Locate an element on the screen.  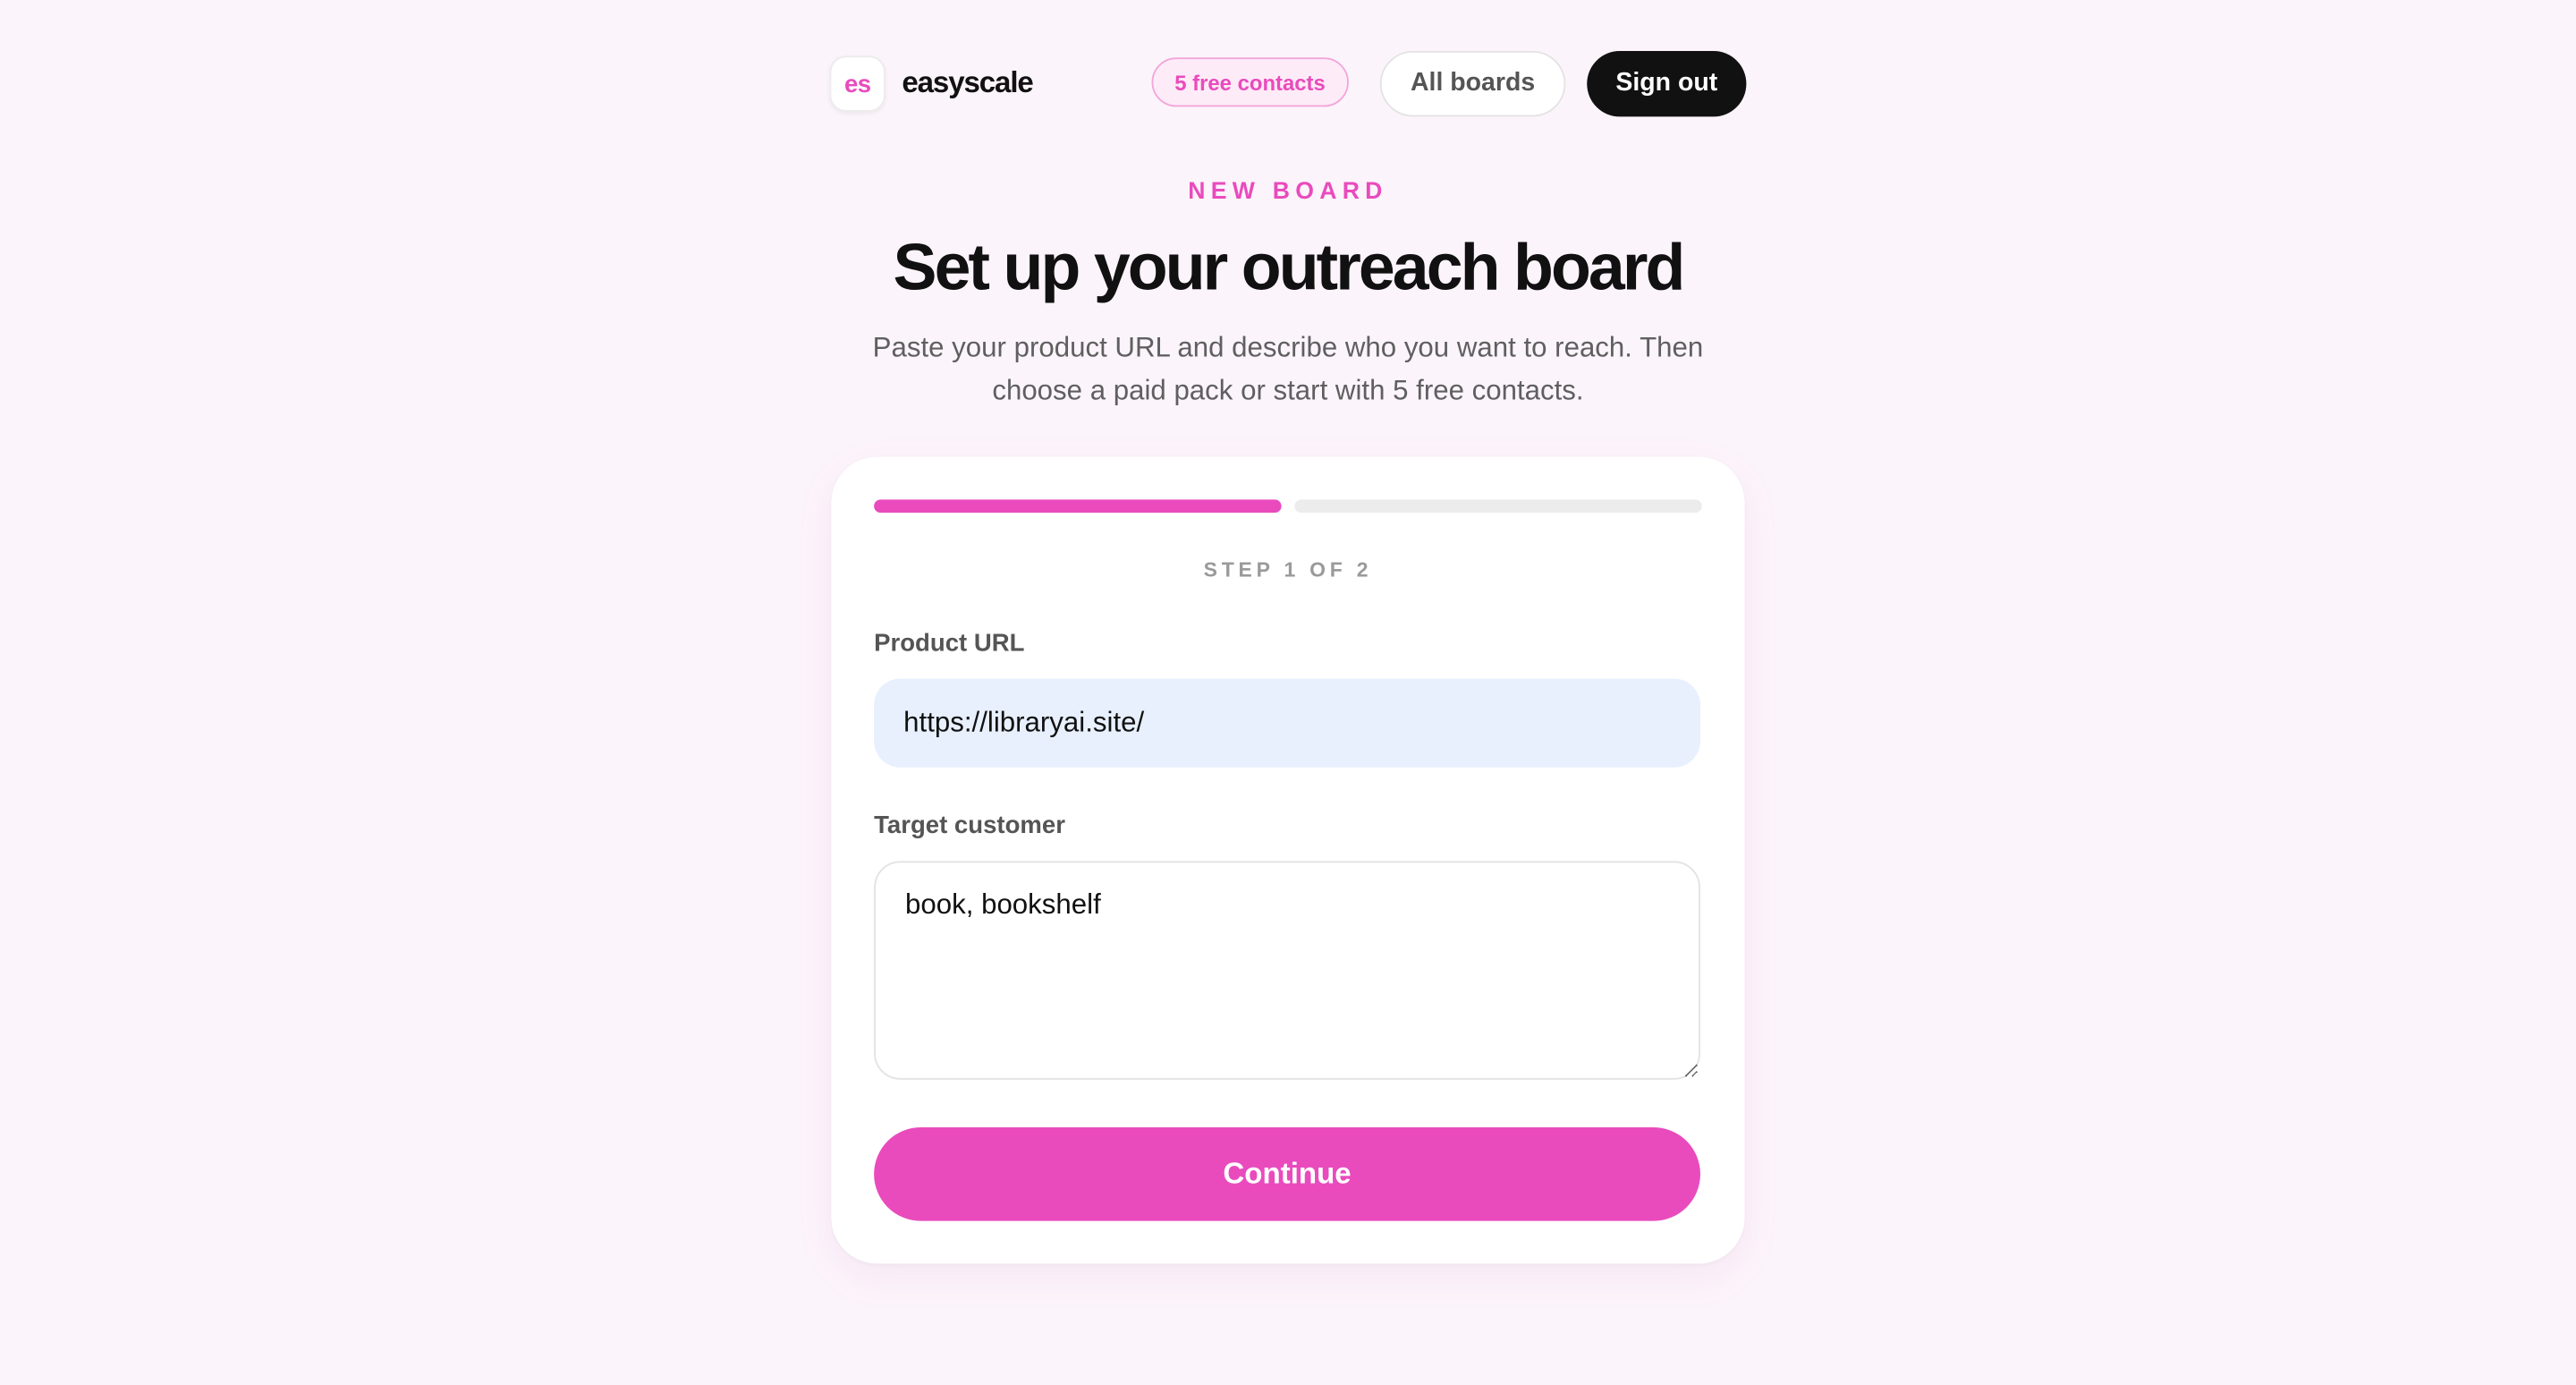
step-indicator: STEP 1 OF 2 is located at coordinates (1288, 570).